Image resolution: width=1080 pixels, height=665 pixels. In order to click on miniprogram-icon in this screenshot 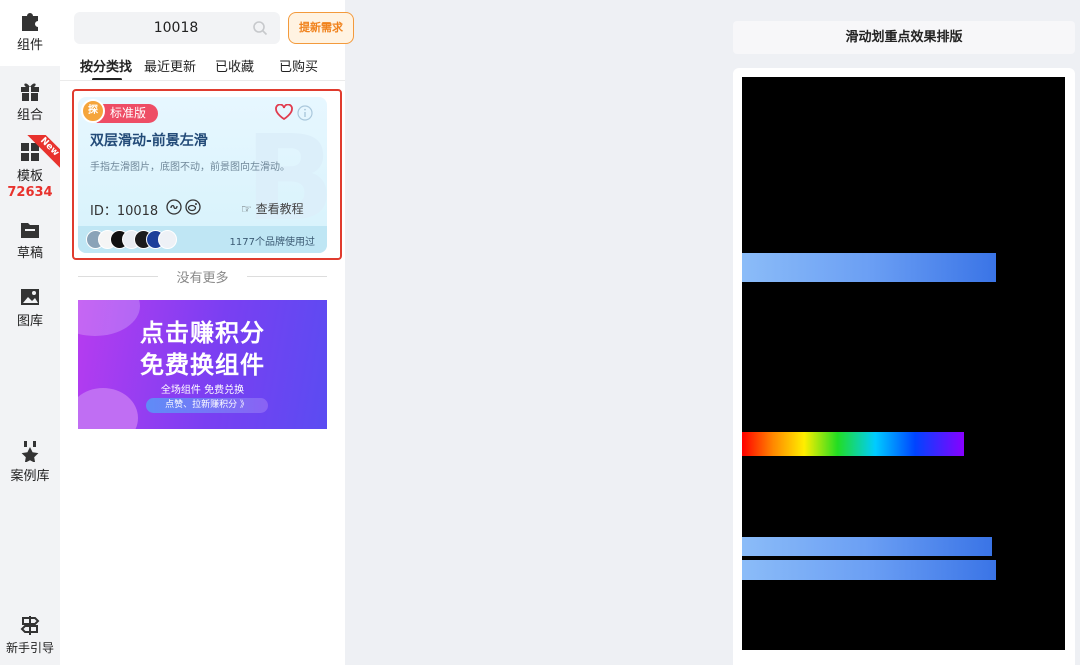, I will do `click(183, 207)`.